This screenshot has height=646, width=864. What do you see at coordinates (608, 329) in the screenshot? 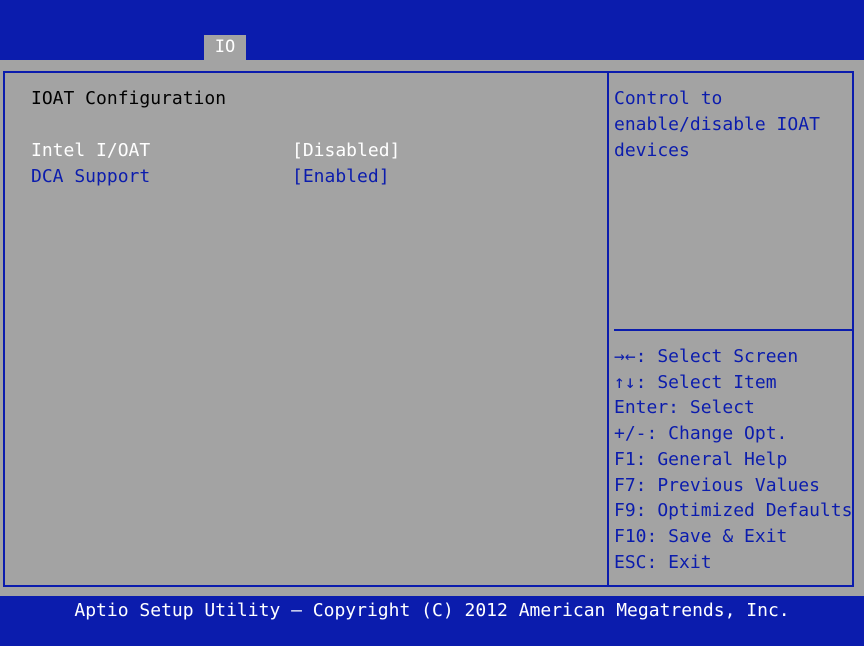
I see `panel-divider` at bounding box center [608, 329].